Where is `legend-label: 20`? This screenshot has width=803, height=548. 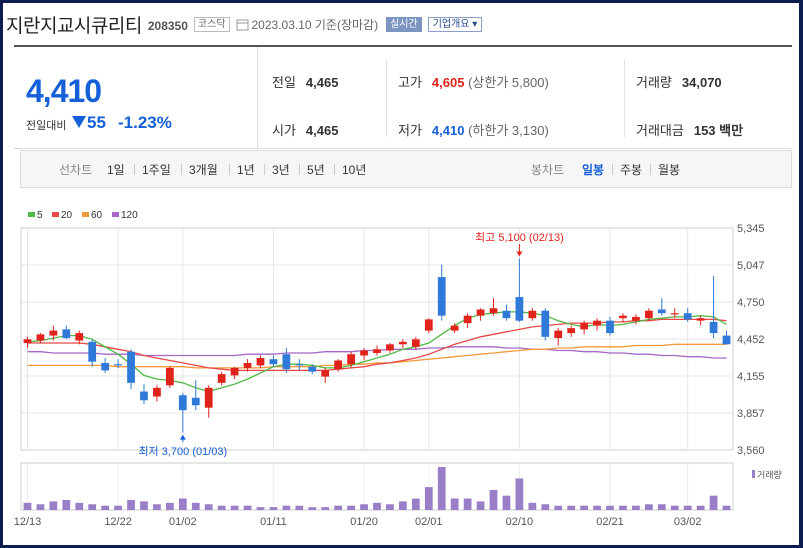 legend-label: 20 is located at coordinates (67, 215).